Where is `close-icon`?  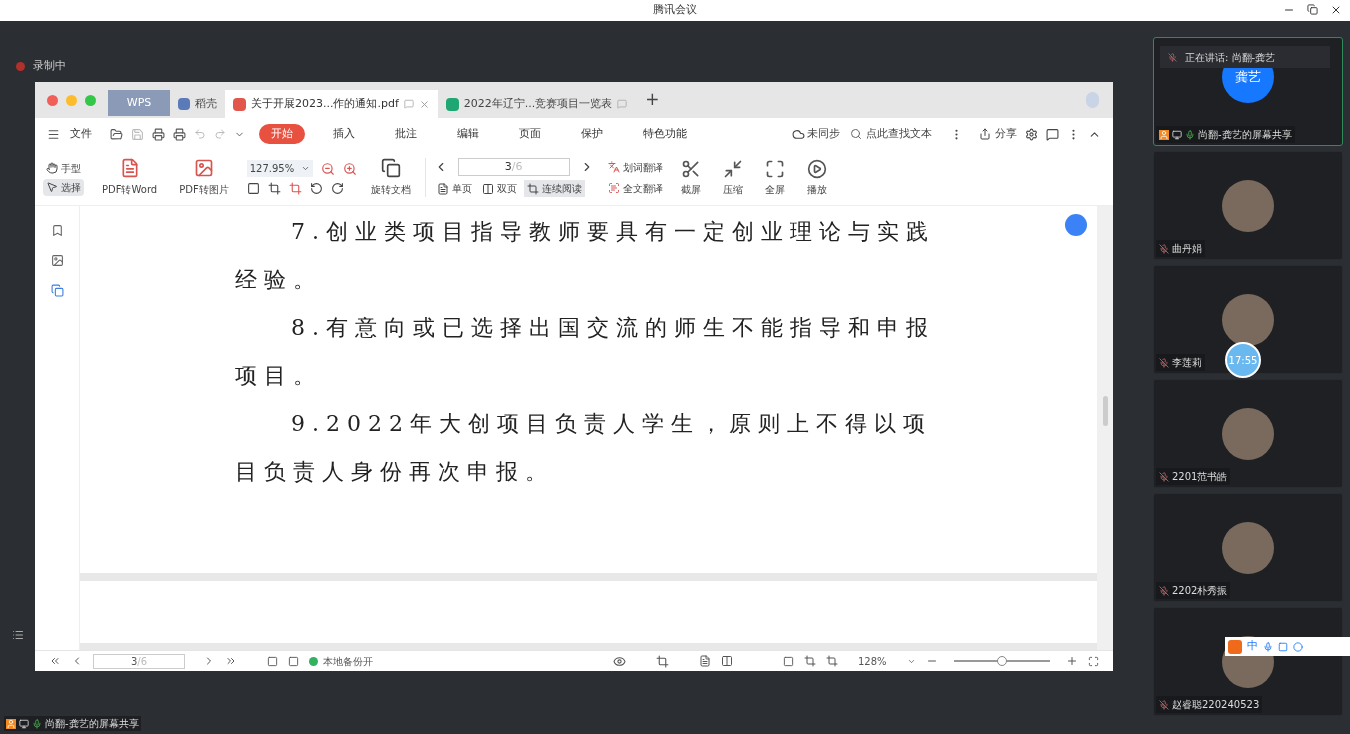
close-icon is located at coordinates (1336, 10).